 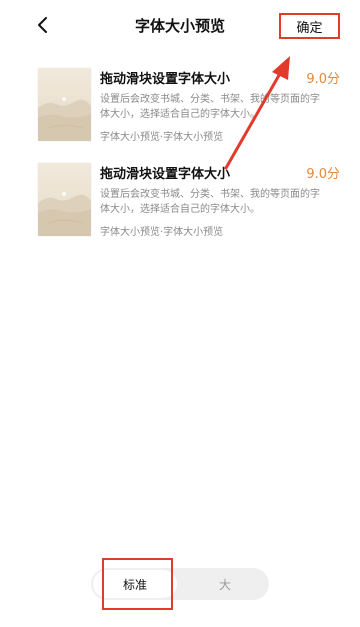 I want to click on top-bar: 字体大小预览 确定, so click(x=180, y=25).